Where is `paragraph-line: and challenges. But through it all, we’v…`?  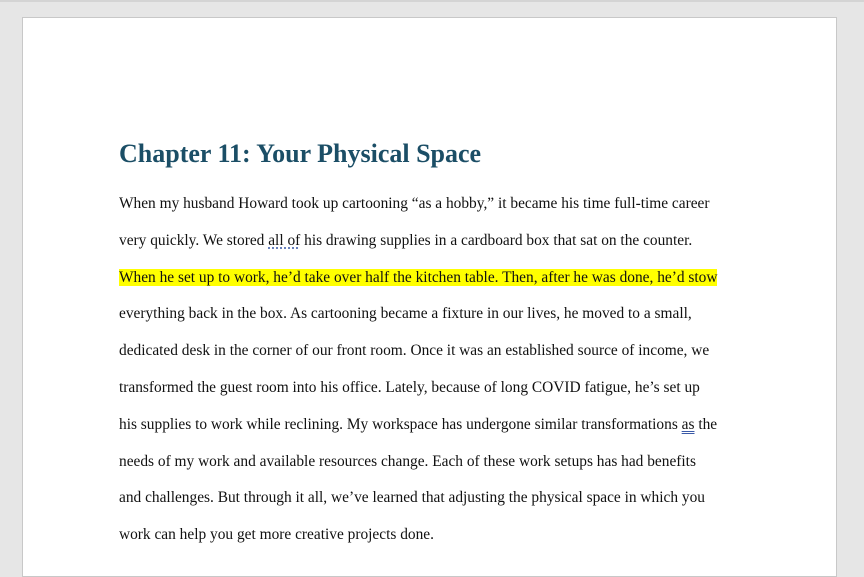 paragraph-line: and challenges. But through it all, we’v… is located at coordinates (439, 498).